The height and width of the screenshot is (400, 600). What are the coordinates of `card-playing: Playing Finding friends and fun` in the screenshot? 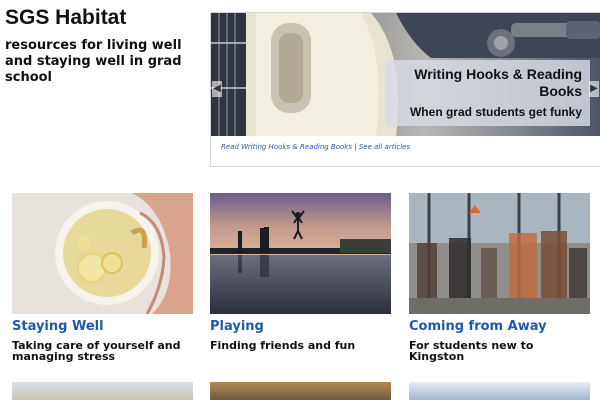 It's located at (300, 272).